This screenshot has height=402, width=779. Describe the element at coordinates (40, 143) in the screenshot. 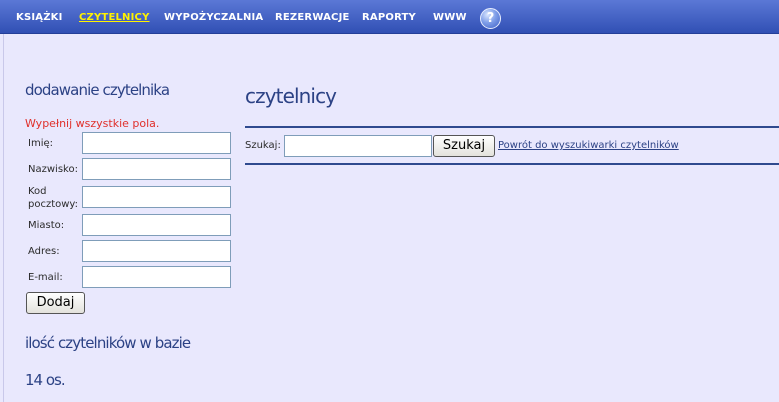

I see `first-name-label: Imię:` at that location.